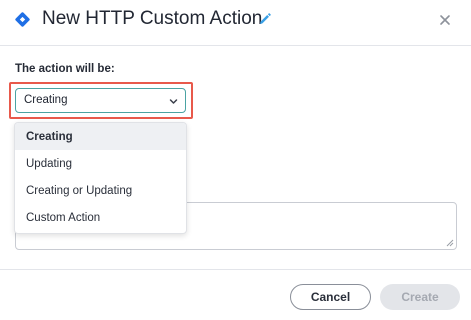 This screenshot has height=320, width=471. I want to click on menu-item-custom-action: Custom Action, so click(100, 217).